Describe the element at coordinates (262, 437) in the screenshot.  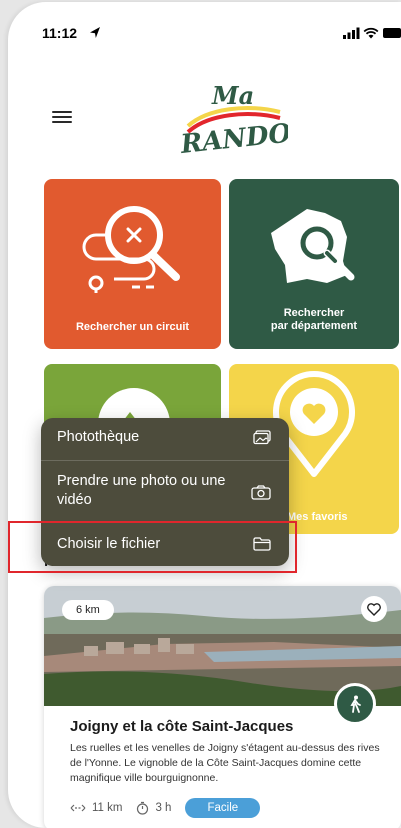
I see `photo-library-icon` at that location.